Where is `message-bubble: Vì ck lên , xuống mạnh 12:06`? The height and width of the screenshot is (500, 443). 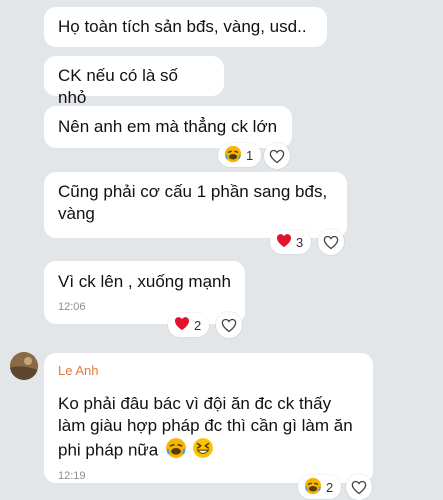 message-bubble: Vì ck lên , xuống mạnh 12:06 is located at coordinates (144, 292).